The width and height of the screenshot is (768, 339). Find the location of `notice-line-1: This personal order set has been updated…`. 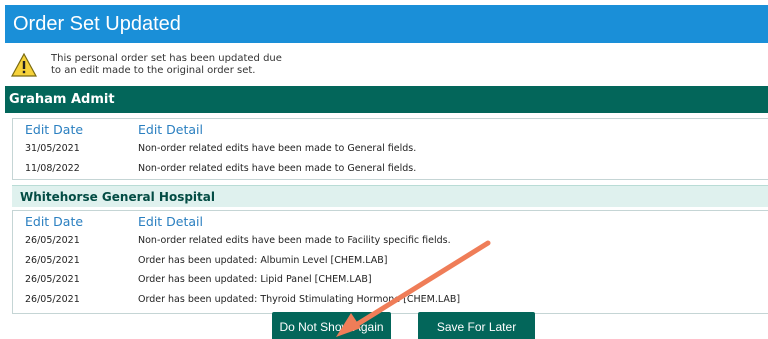

notice-line-1: This personal order set has been updated… is located at coordinates (166, 58).